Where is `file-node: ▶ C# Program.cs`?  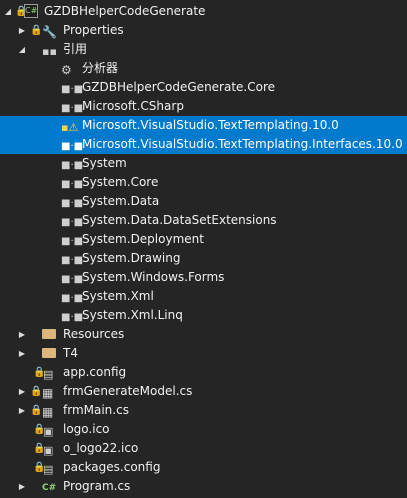
file-node: ▶ C# Program.cs is located at coordinates (203, 486).